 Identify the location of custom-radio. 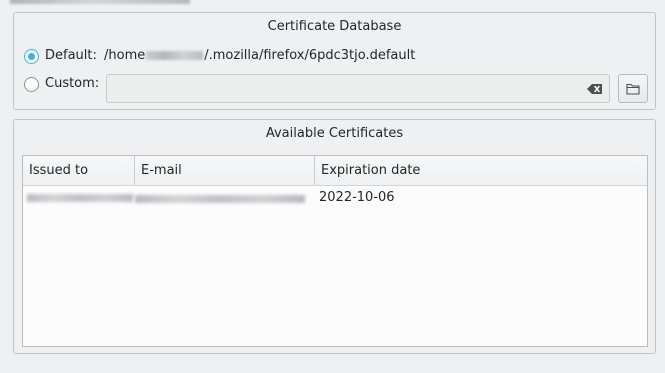
(31, 84).